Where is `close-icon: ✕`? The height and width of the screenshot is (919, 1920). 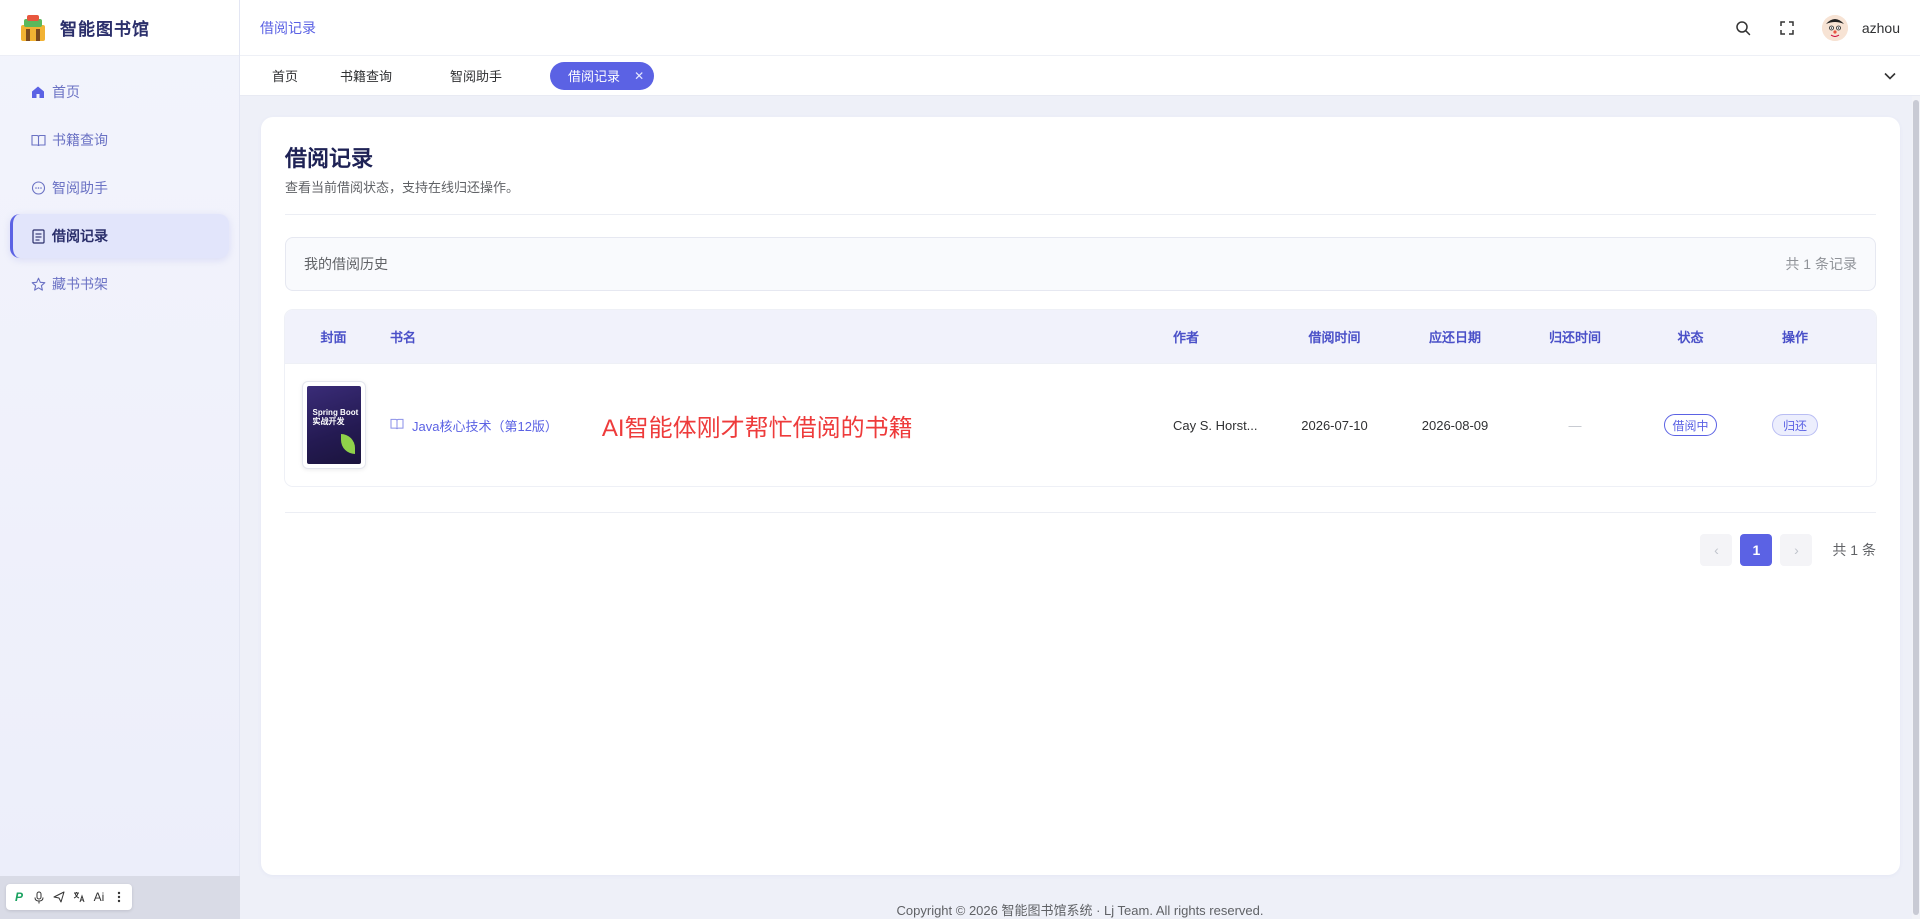 close-icon: ✕ is located at coordinates (639, 76).